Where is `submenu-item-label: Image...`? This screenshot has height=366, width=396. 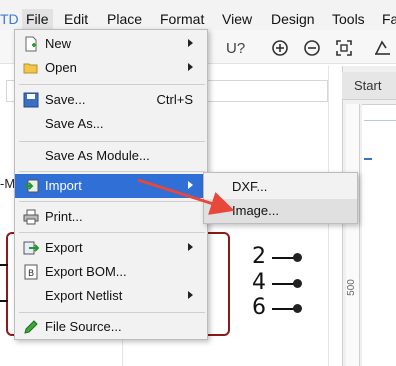 submenu-item-label: Image... is located at coordinates (255, 210).